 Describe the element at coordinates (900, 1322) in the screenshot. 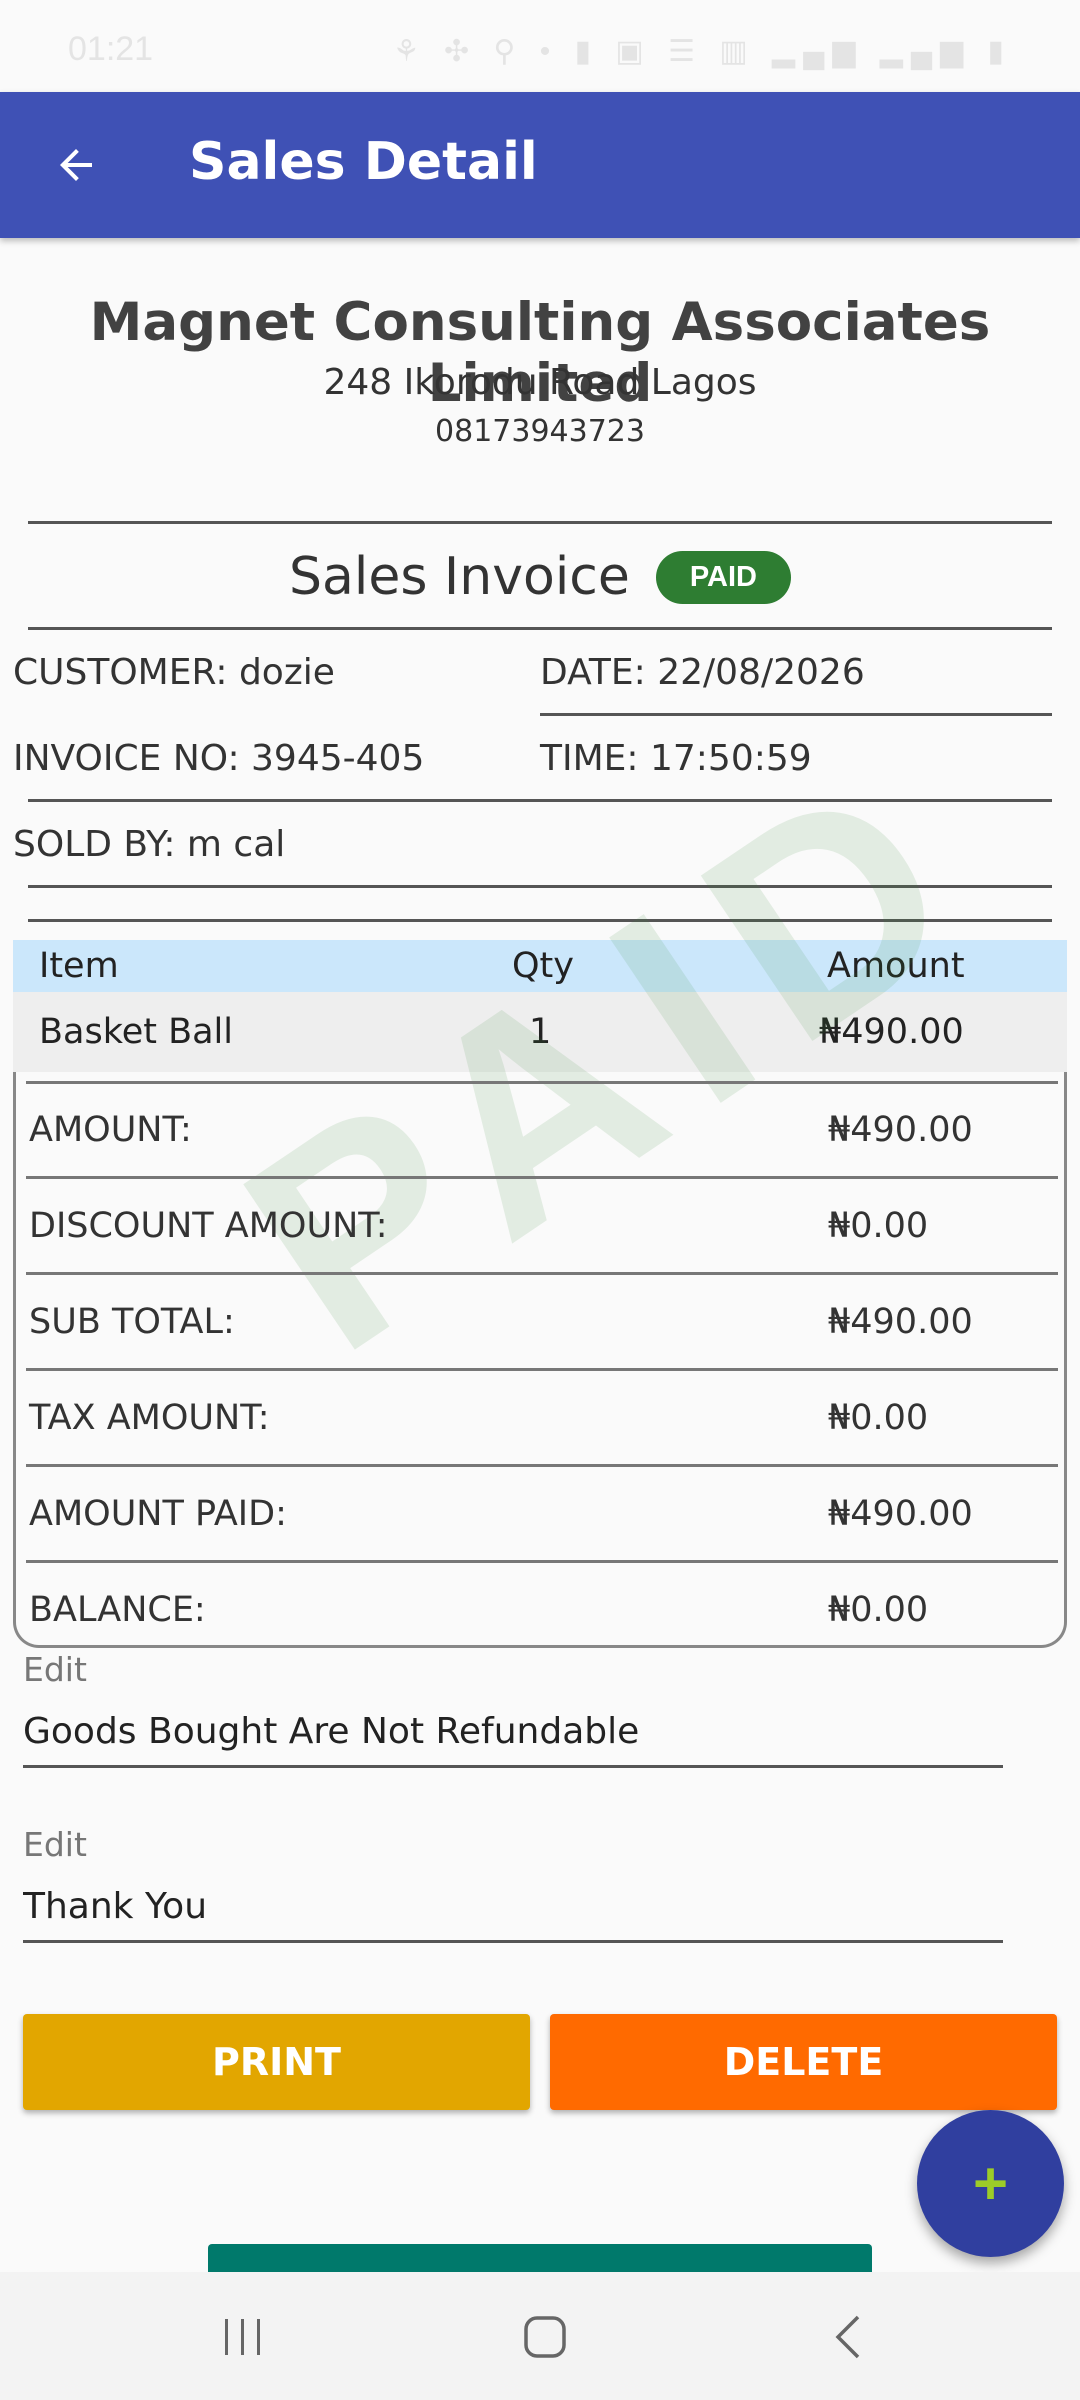

I see `summary-value-subtotal: ₦490.00` at that location.